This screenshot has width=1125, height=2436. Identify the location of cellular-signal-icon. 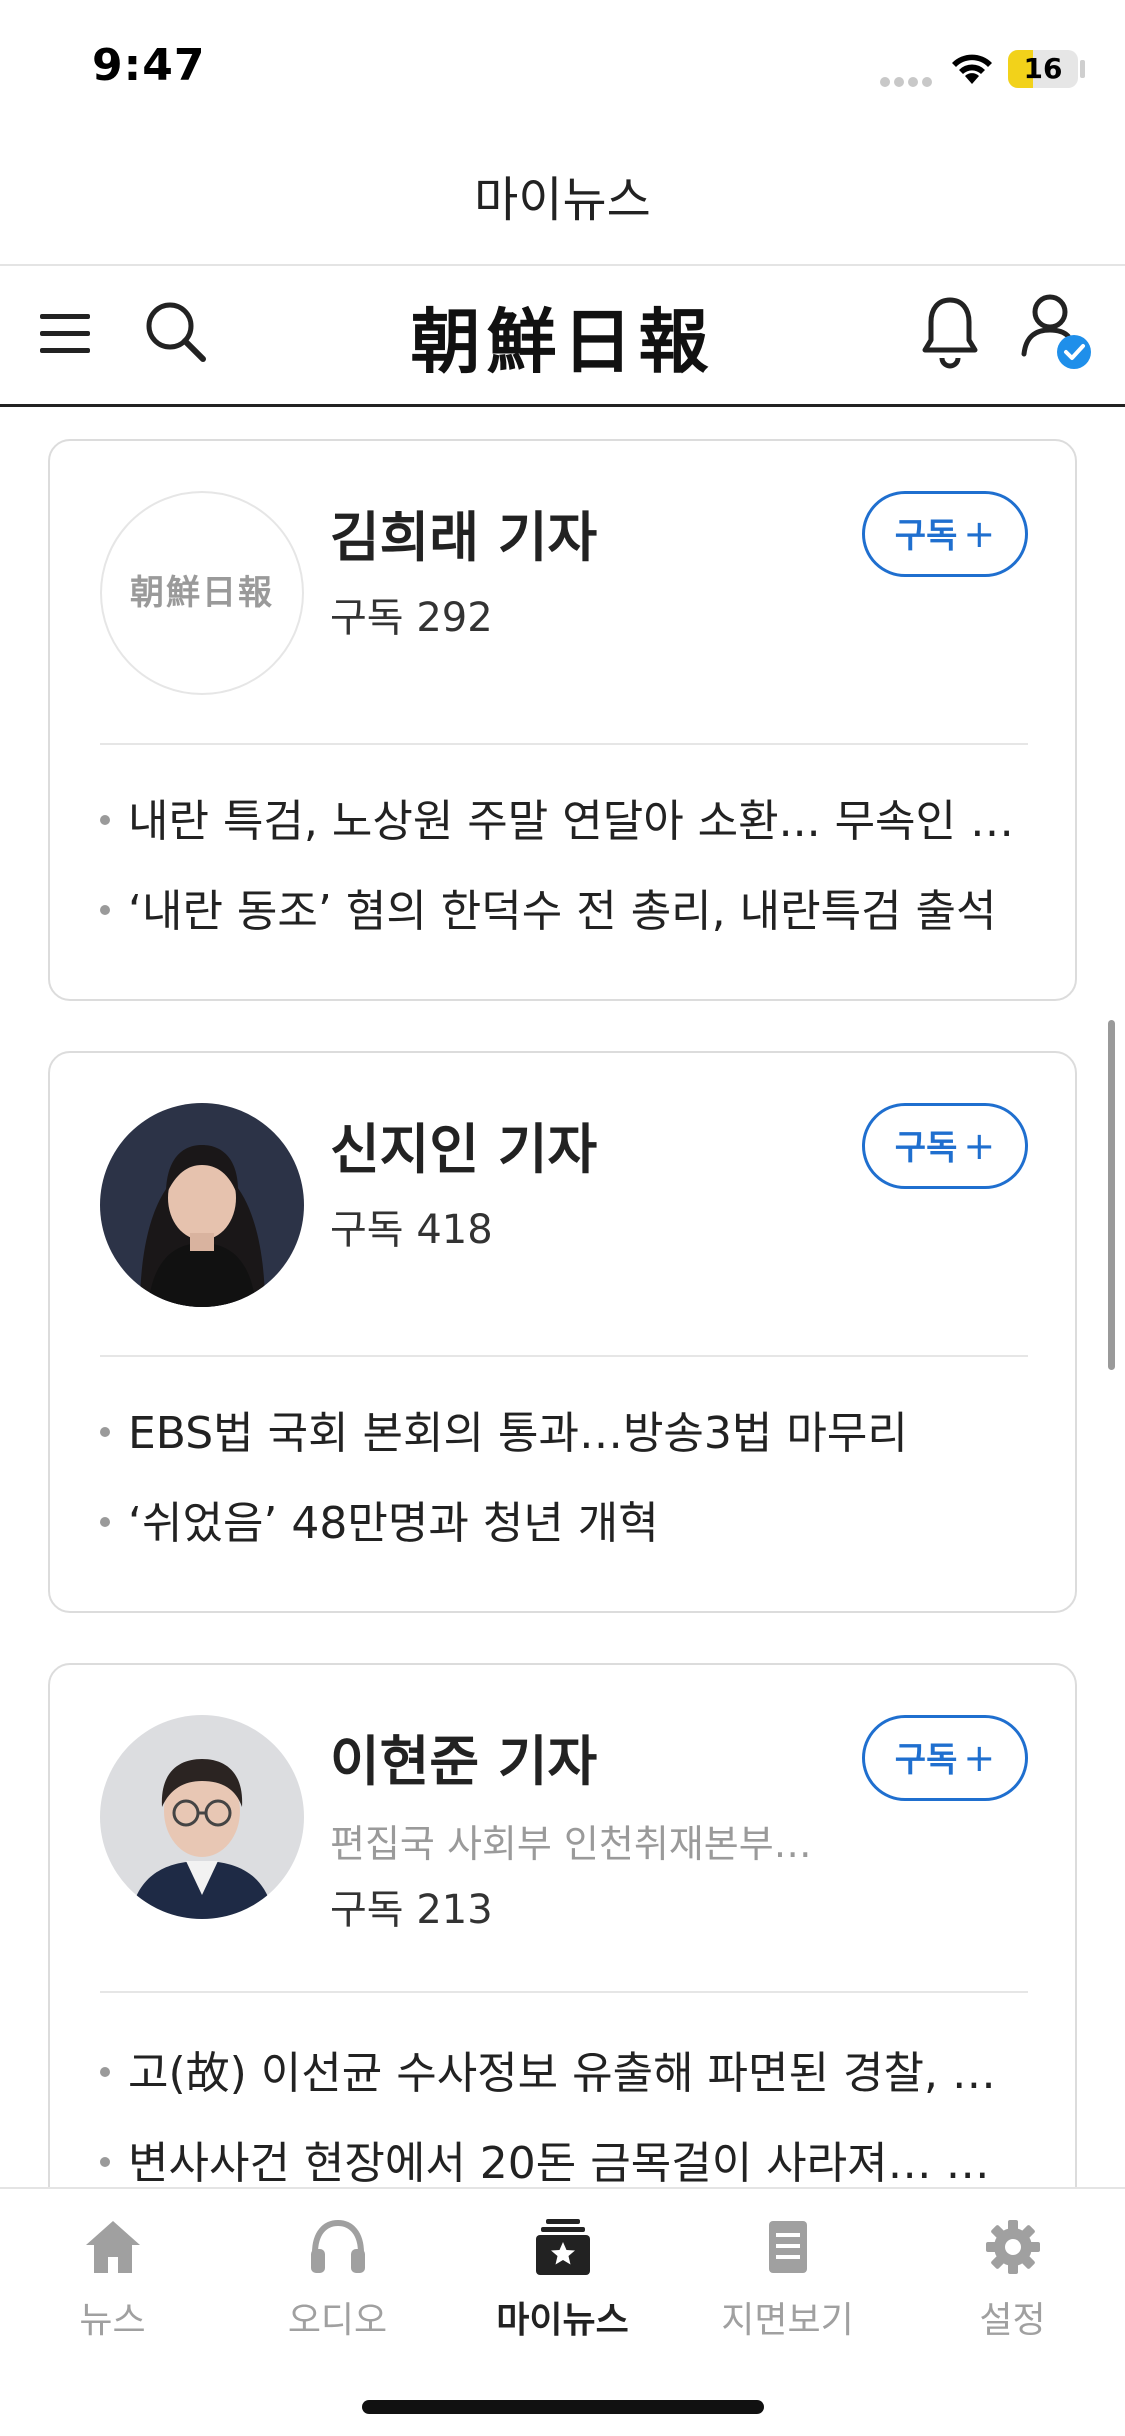
(908, 79).